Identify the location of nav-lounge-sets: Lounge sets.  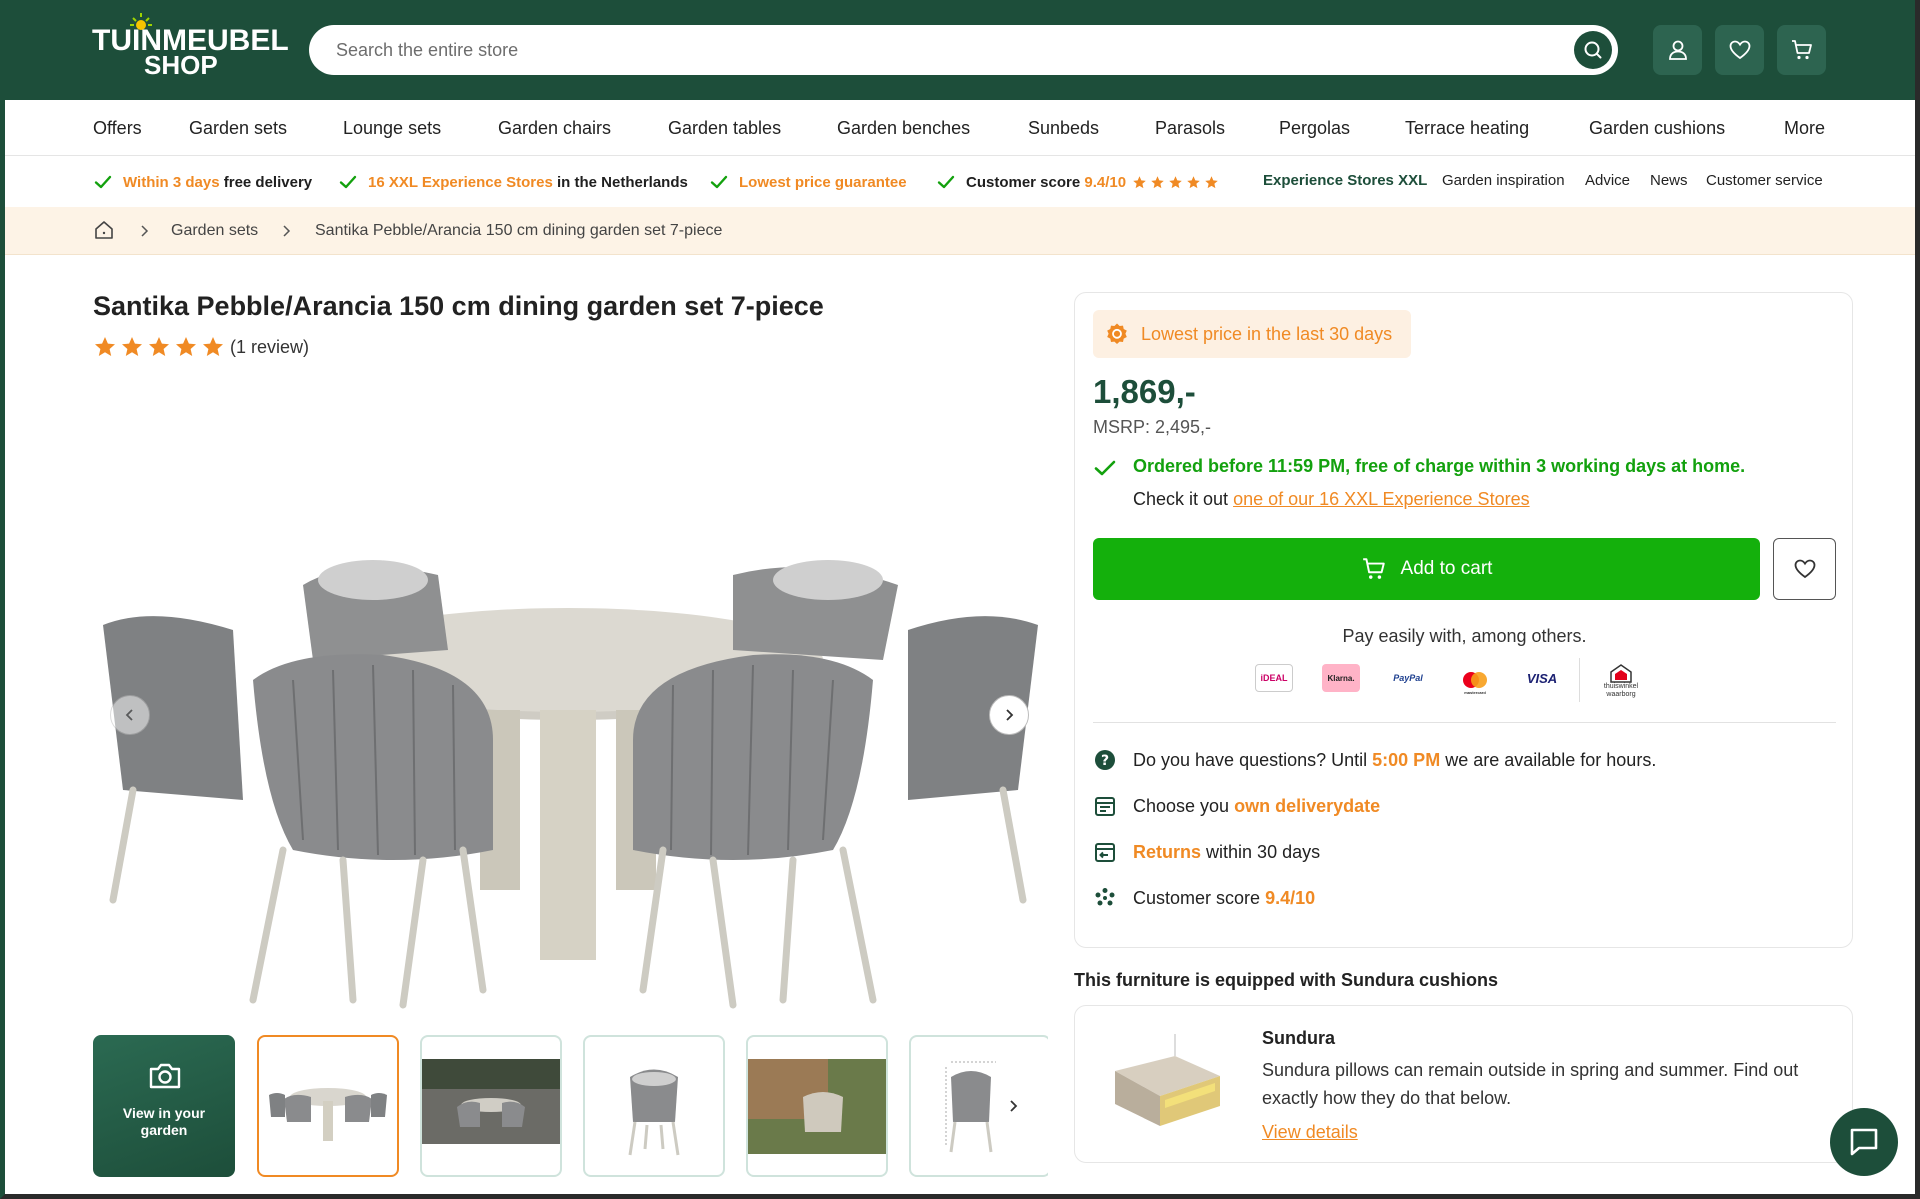
(392, 128).